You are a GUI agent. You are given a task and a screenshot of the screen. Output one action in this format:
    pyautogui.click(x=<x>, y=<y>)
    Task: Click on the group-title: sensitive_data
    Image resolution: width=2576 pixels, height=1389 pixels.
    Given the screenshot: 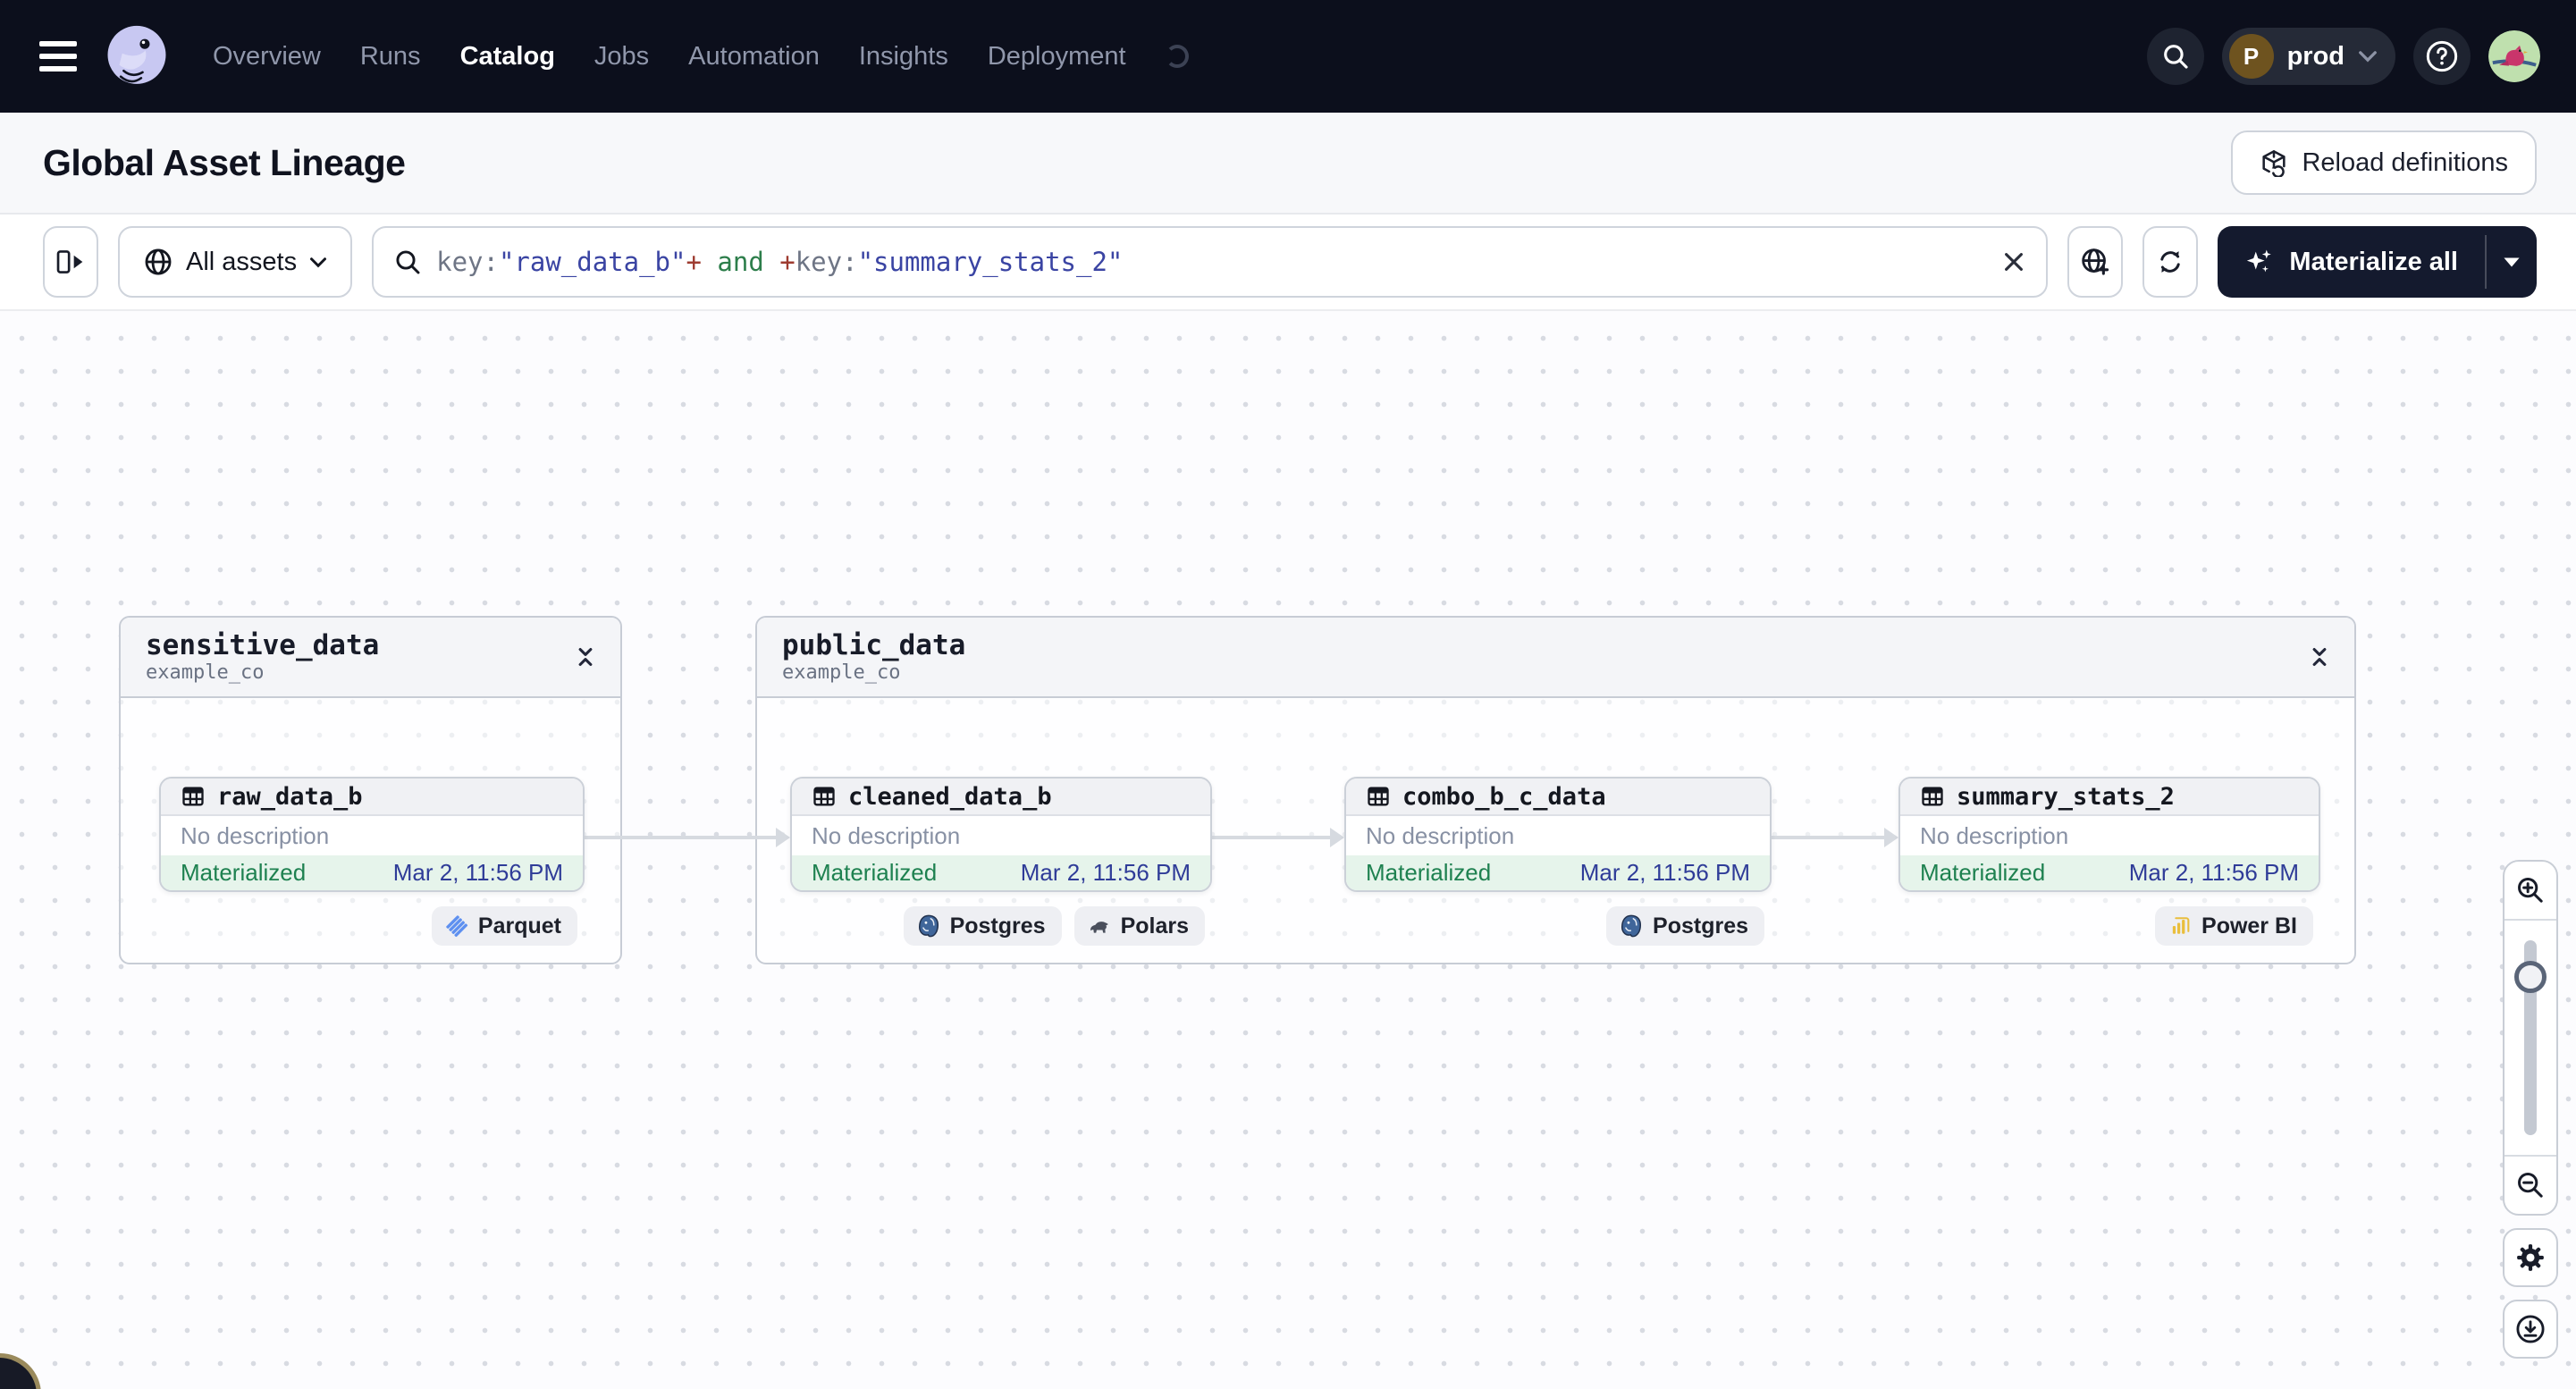 What is the action you would take?
    pyautogui.click(x=263, y=644)
    